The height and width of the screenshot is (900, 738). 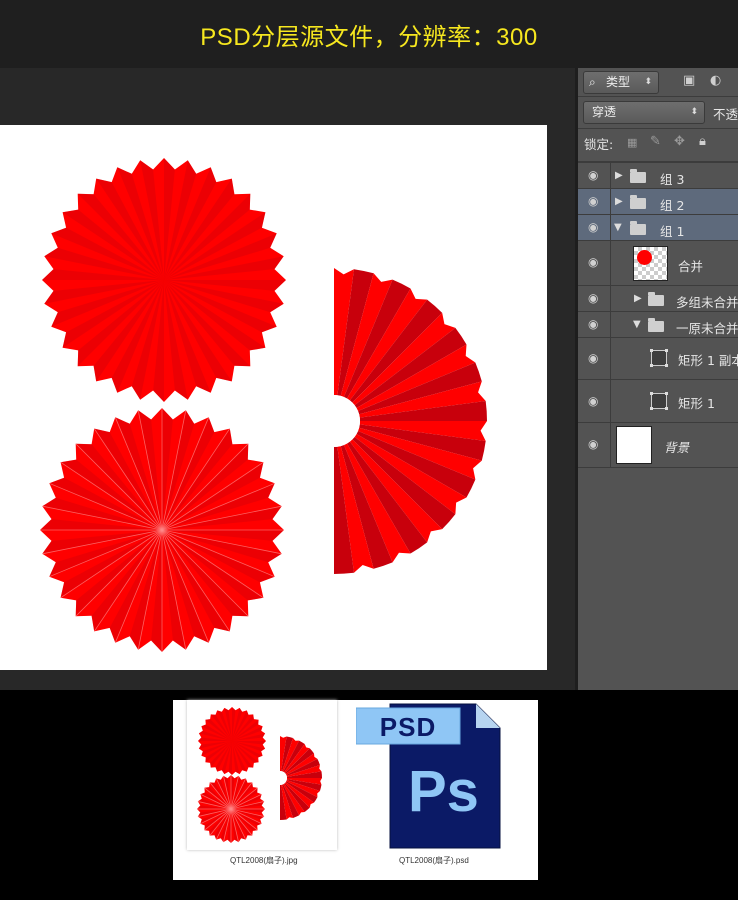 I want to click on adjustment-filter-icon: ◐, so click(x=715, y=80).